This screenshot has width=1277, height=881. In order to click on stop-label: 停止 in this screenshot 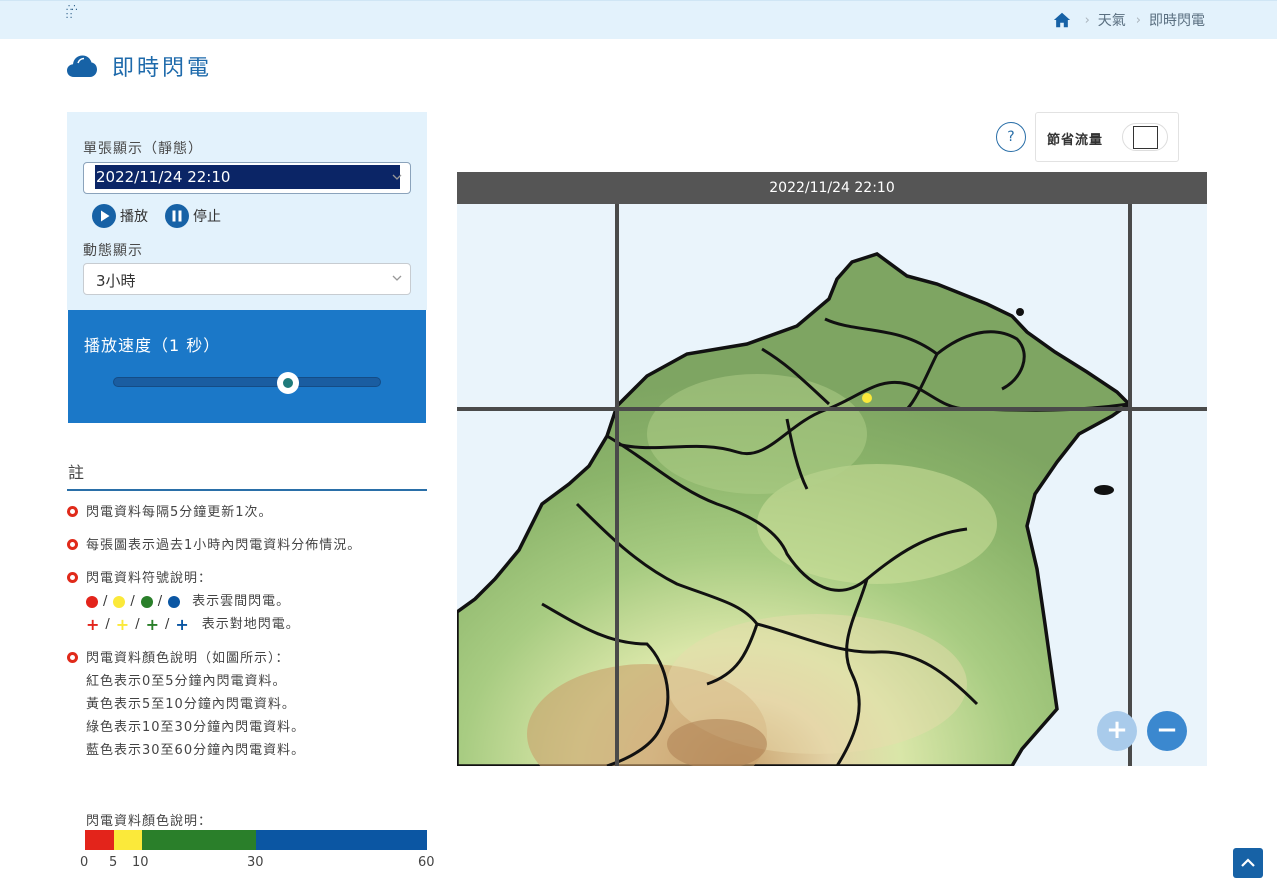, I will do `click(207, 217)`.